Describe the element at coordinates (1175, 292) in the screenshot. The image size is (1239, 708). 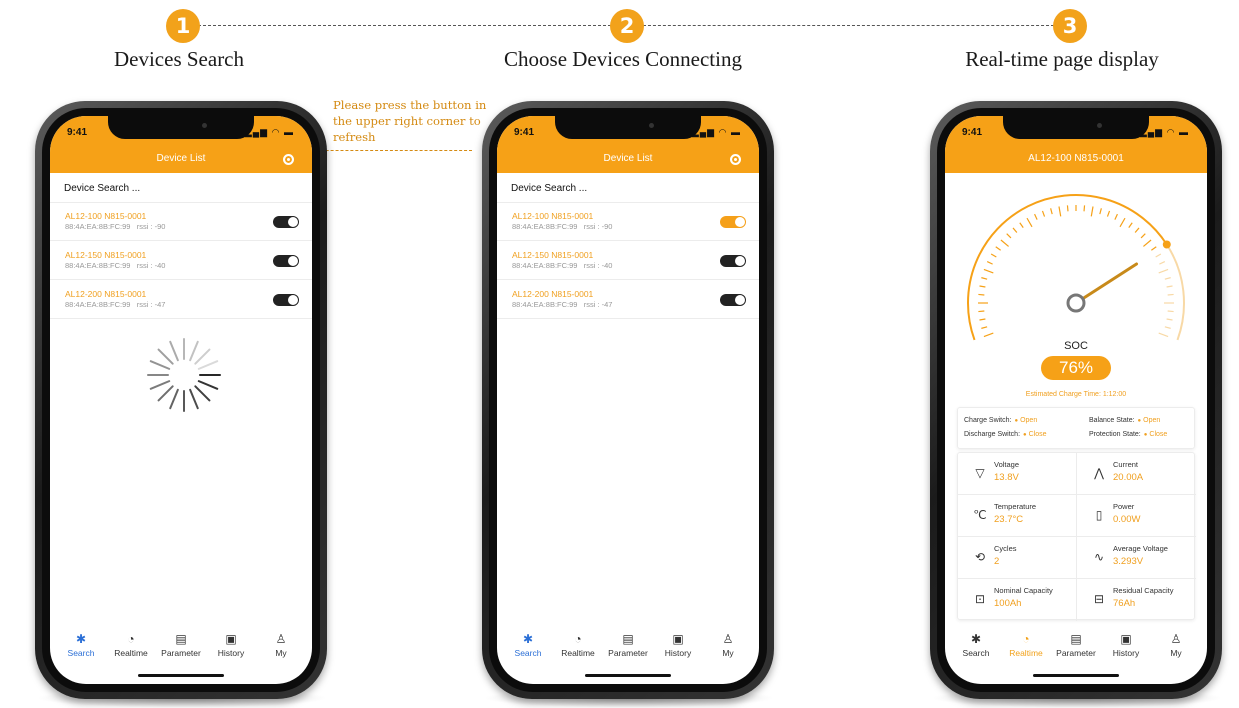
I see `gauge-remaining-arc` at that location.